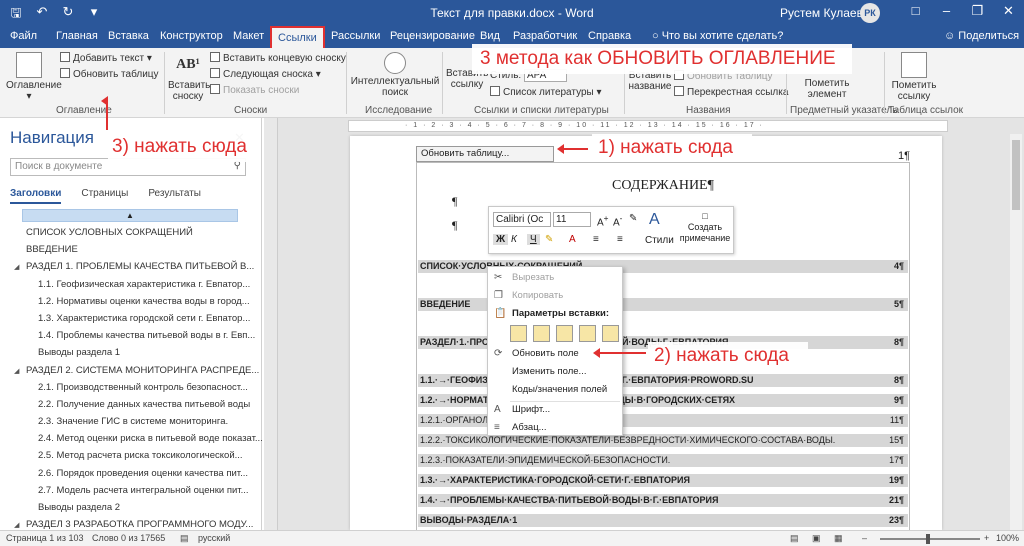  I want to click on ribbon-options-icon: □, so click(915, 11).